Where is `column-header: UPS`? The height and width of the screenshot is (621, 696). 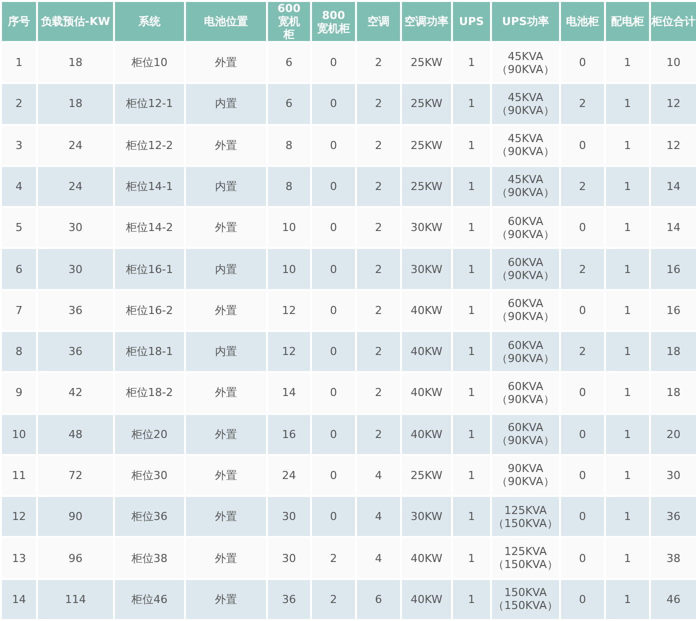
column-header: UPS is located at coordinates (471, 21).